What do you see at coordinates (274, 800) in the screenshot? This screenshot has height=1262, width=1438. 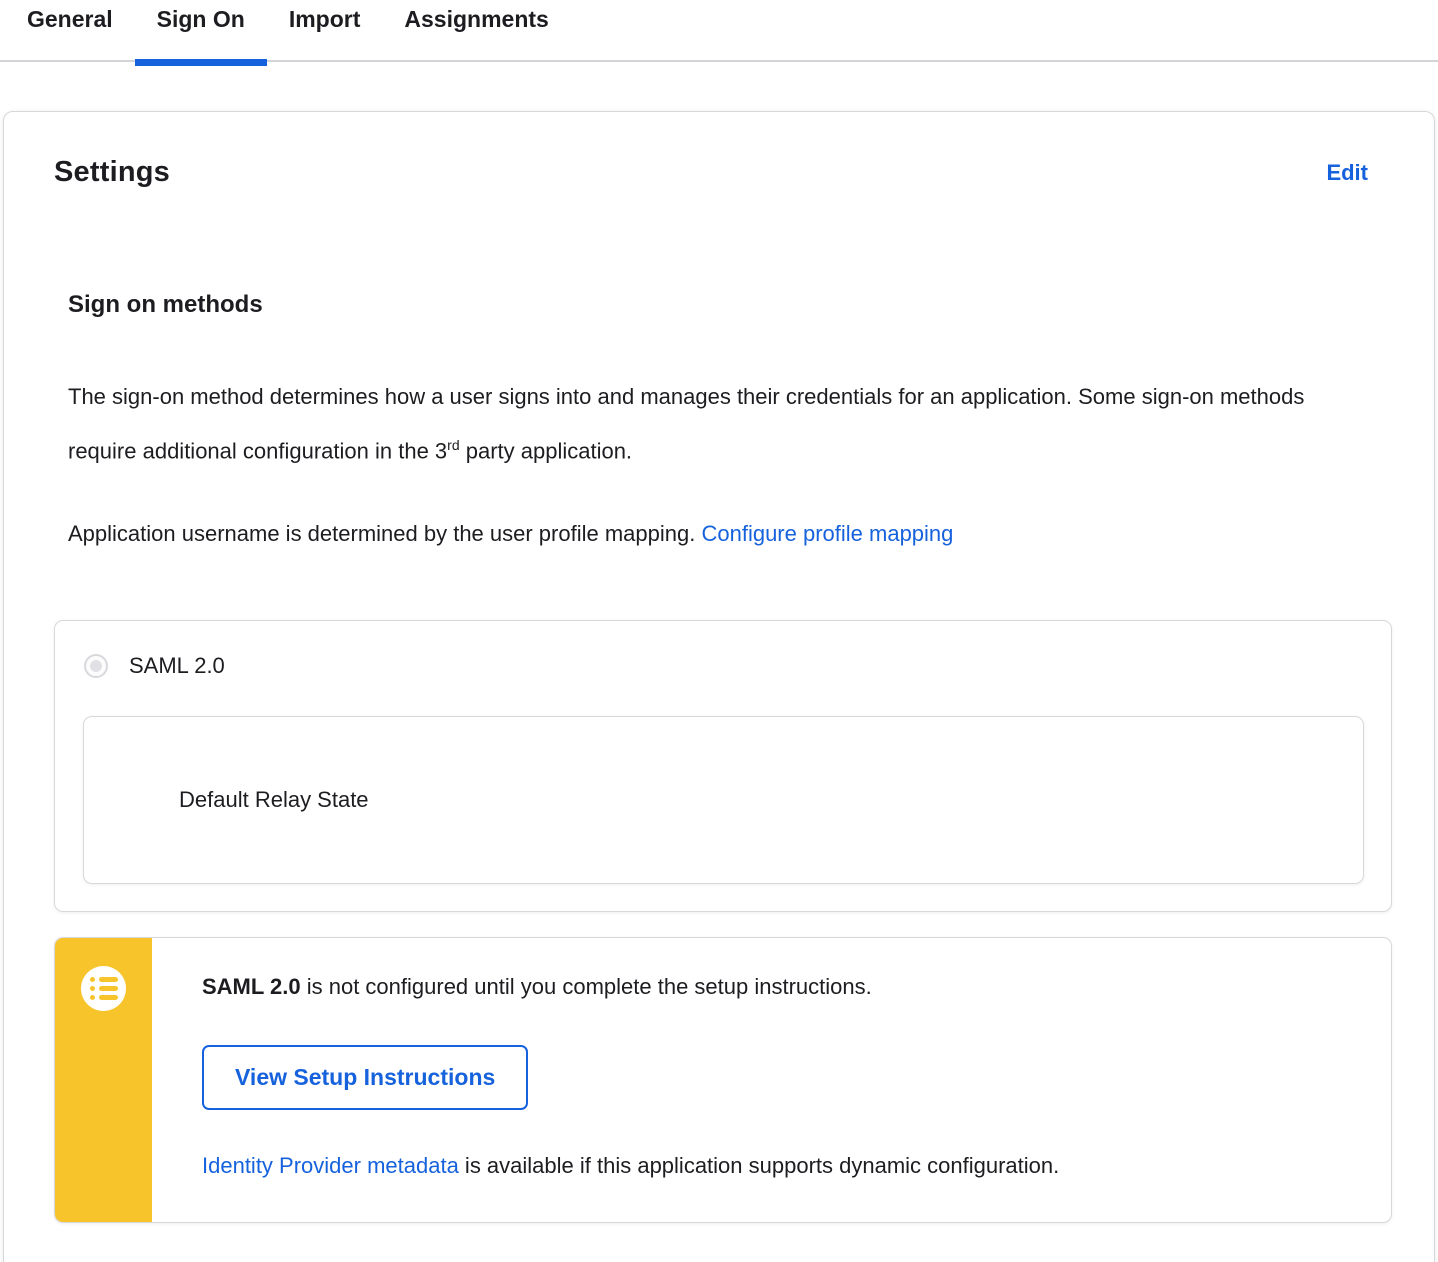 I see `default-relay-state-label: Default Relay State` at bounding box center [274, 800].